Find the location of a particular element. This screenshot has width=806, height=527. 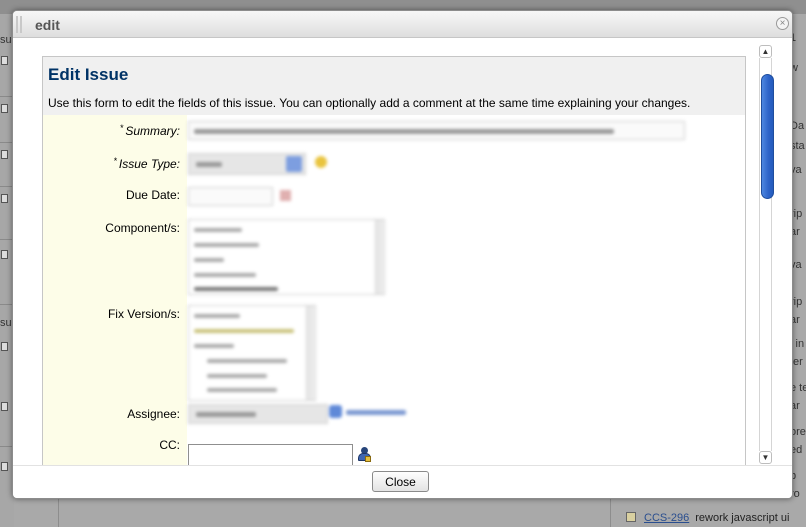

help-icon is located at coordinates (321, 162).